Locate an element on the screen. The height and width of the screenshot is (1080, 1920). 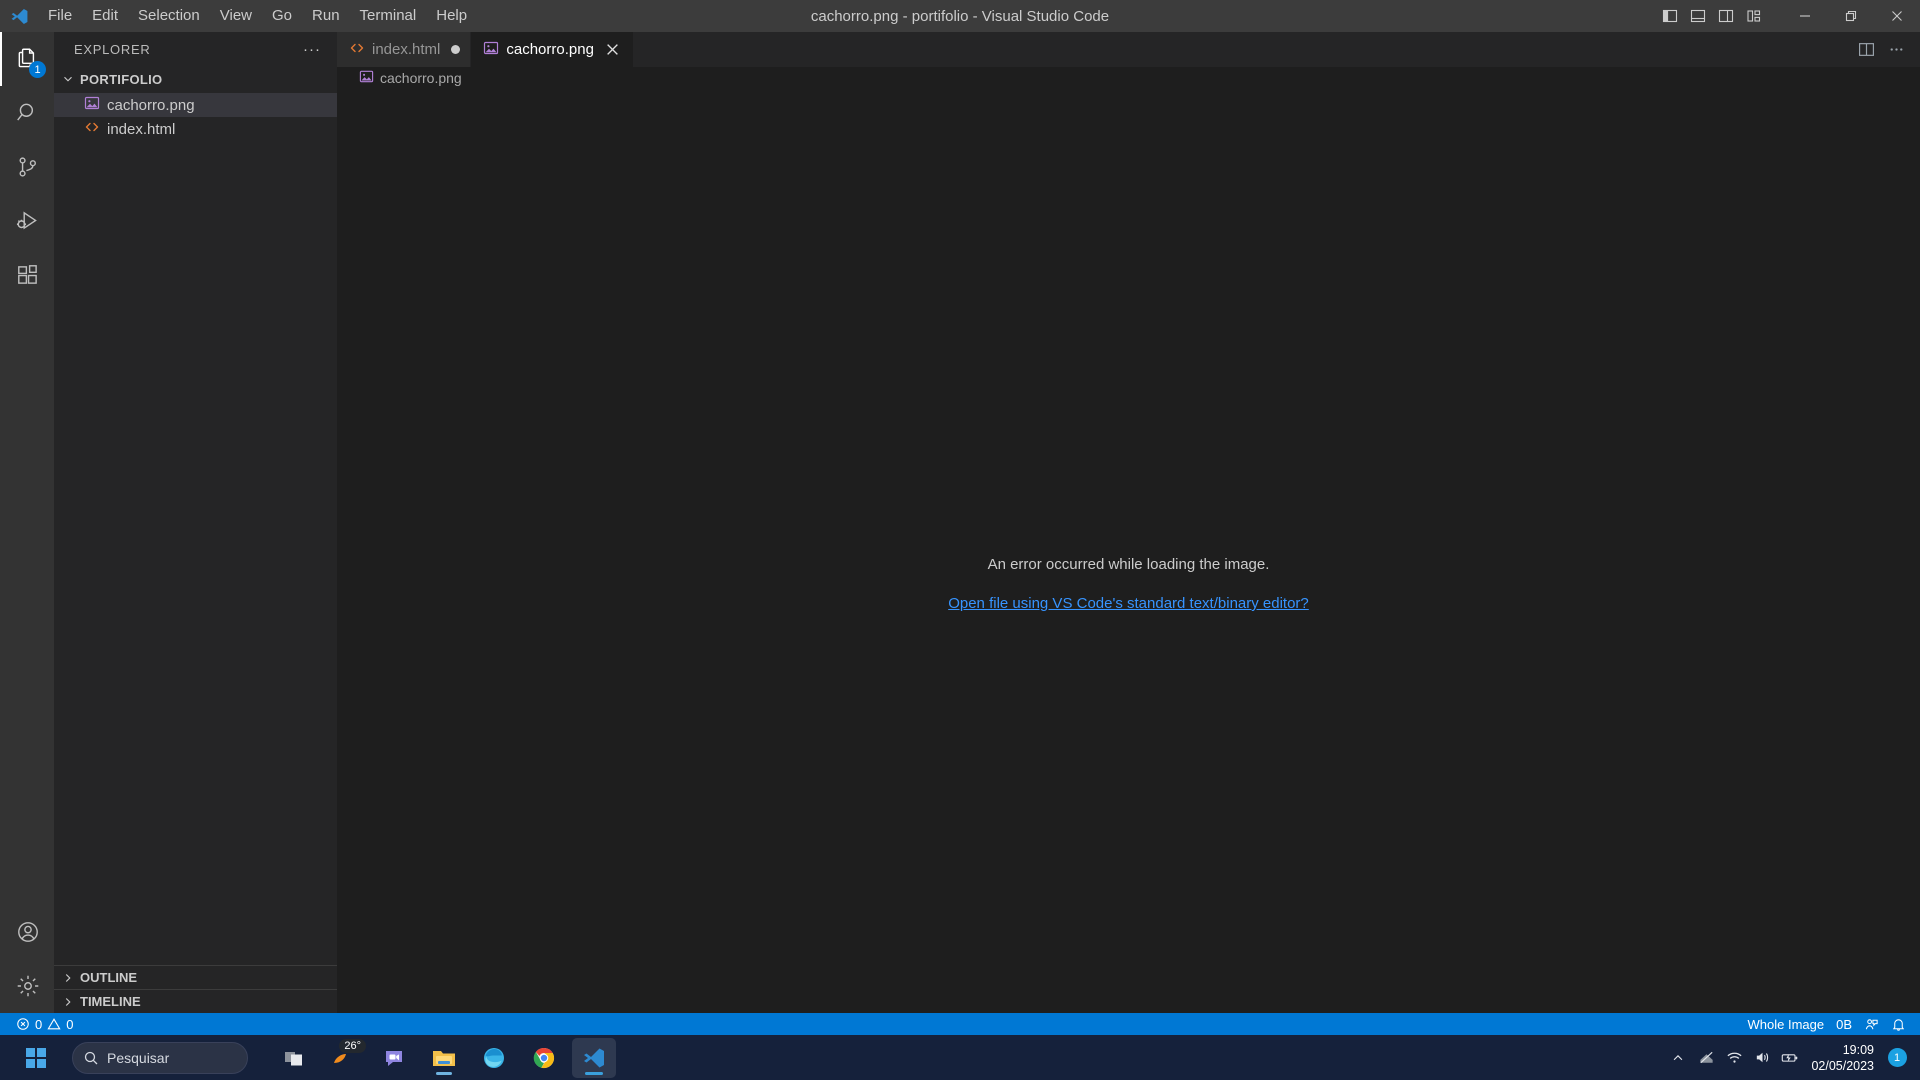
system-tray: 19:09 02/05/2023 1 is located at coordinates (1792, 1058).